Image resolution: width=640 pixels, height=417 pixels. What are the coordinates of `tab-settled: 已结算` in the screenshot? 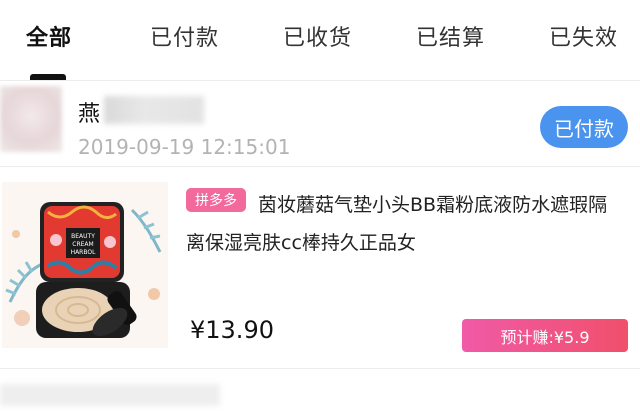 It's located at (450, 36).